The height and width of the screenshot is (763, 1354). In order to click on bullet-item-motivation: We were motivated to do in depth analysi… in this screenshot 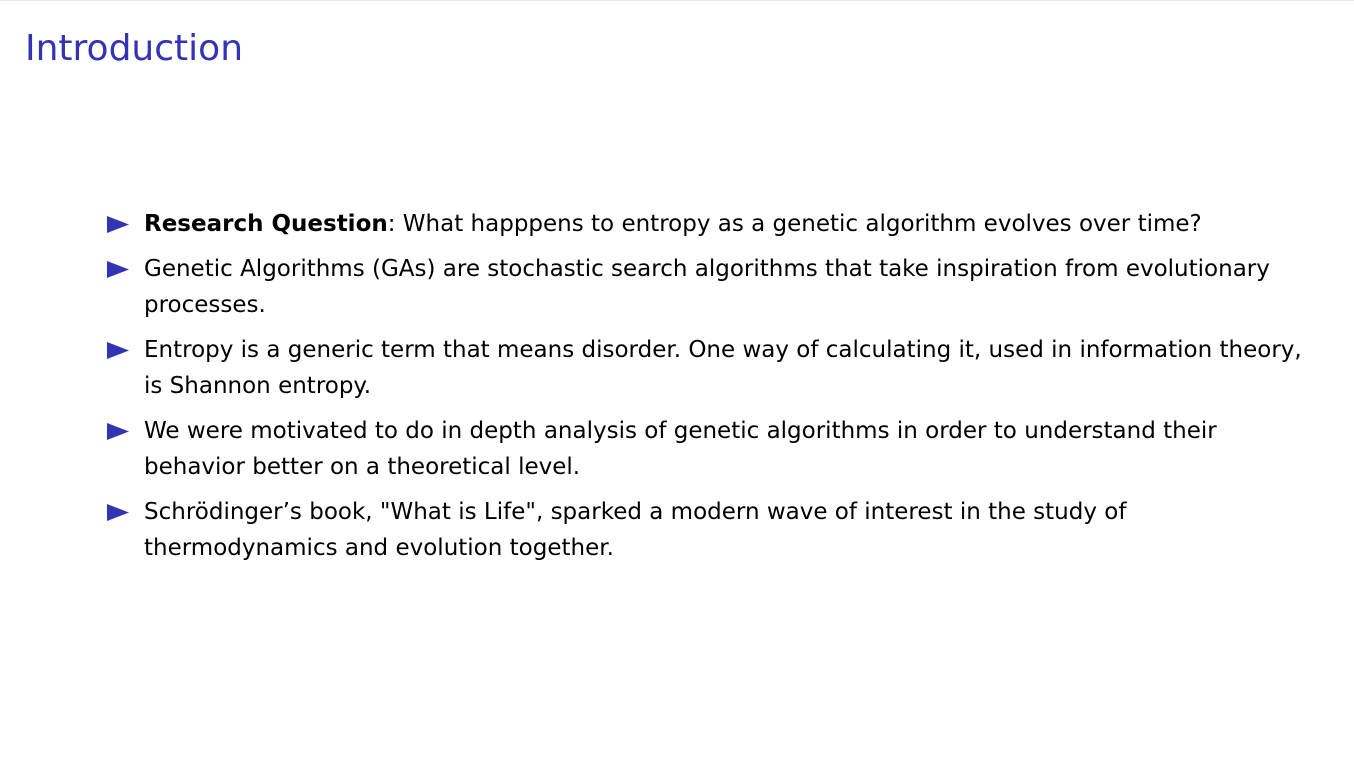, I will do `click(707, 449)`.